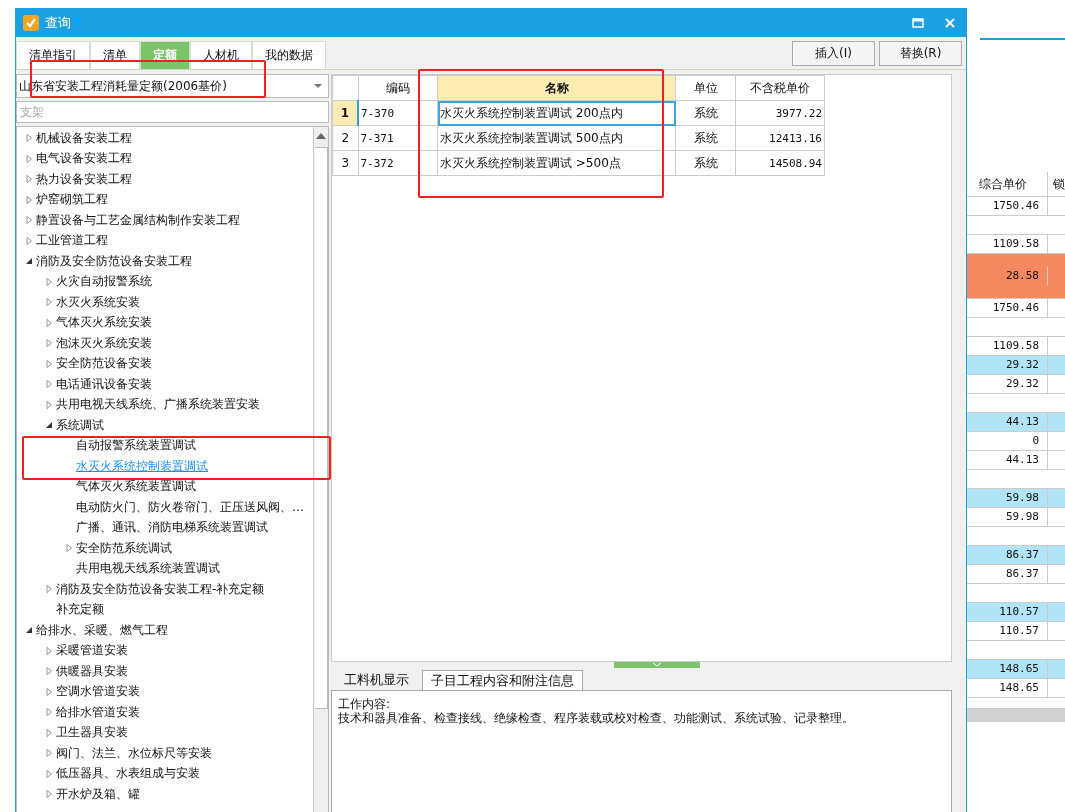 The image size is (1065, 812). I want to click on action-button: 插入(I), so click(833, 53).